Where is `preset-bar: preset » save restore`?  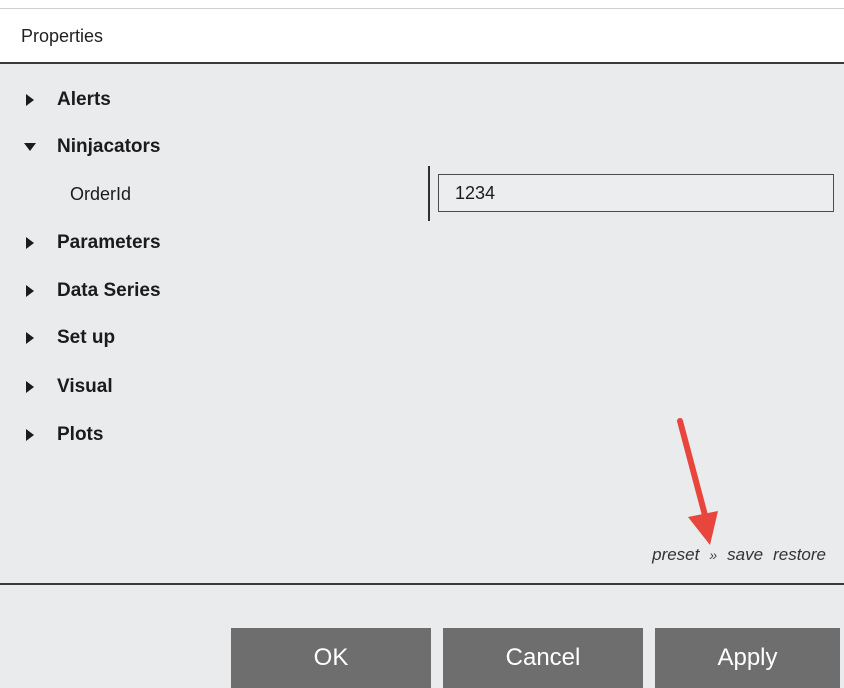
preset-bar: preset » save restore is located at coordinates (739, 555).